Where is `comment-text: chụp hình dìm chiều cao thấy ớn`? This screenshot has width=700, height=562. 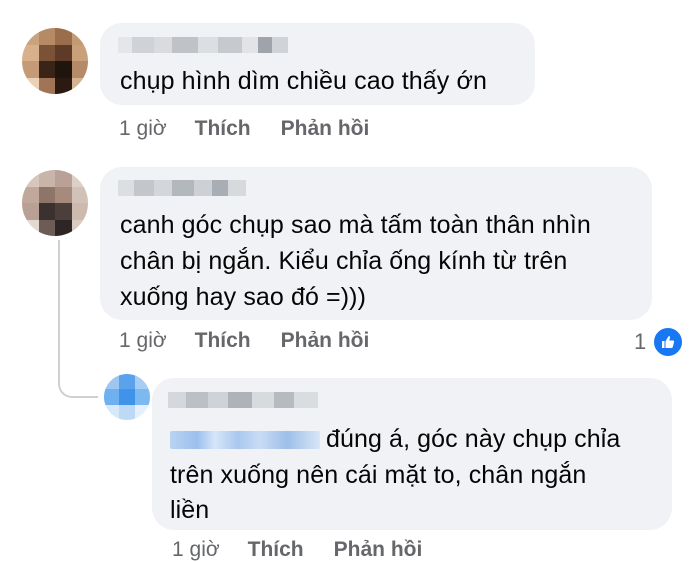
comment-text: chụp hình dìm chiều cao thấy ớn is located at coordinates (303, 81).